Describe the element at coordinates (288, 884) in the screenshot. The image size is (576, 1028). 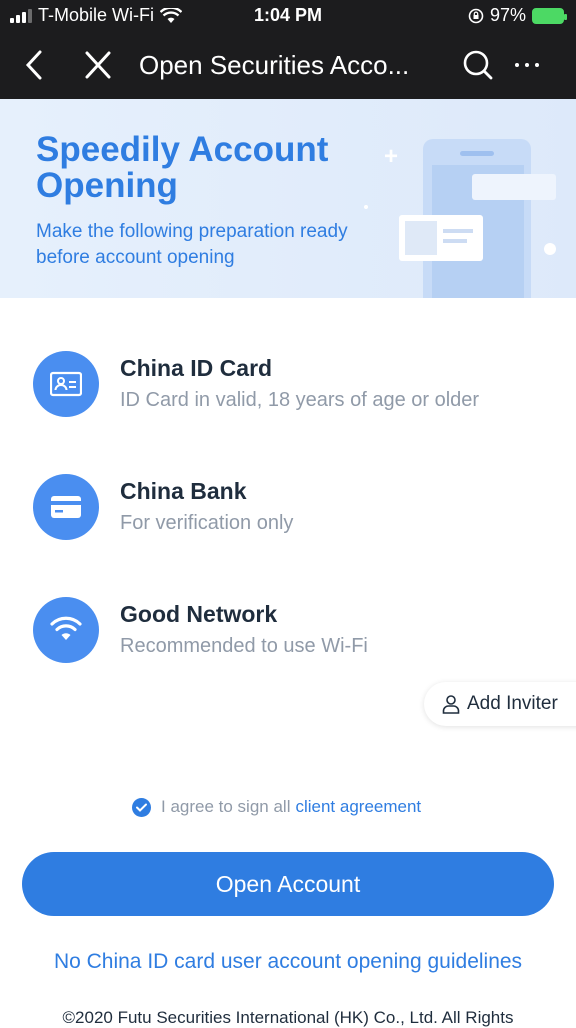
I see `open-account-button: Open Account` at that location.